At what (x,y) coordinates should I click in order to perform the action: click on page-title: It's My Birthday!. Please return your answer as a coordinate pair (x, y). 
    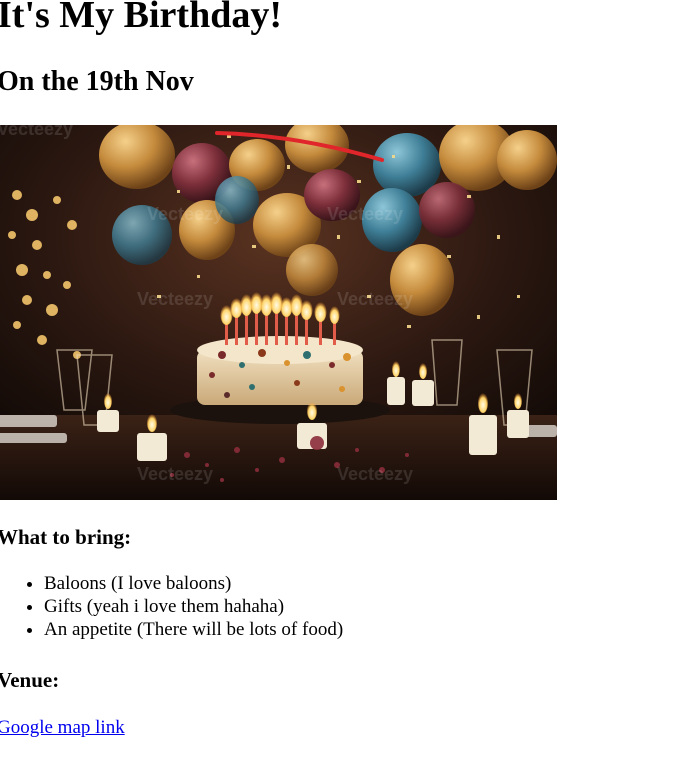
    Looking at the image, I should click on (141, 18).